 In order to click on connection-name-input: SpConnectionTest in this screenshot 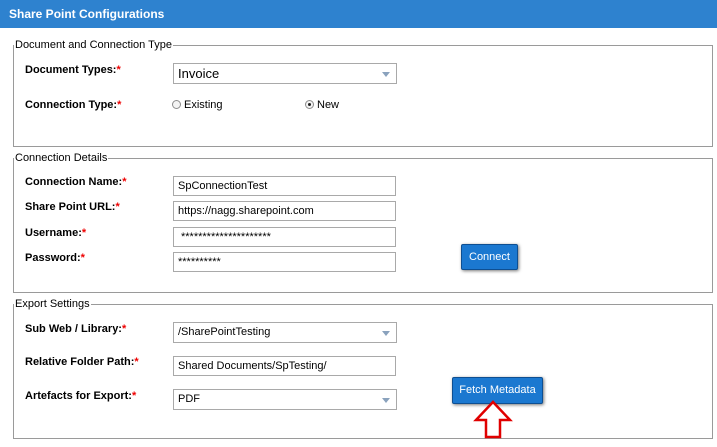, I will do `click(284, 186)`.